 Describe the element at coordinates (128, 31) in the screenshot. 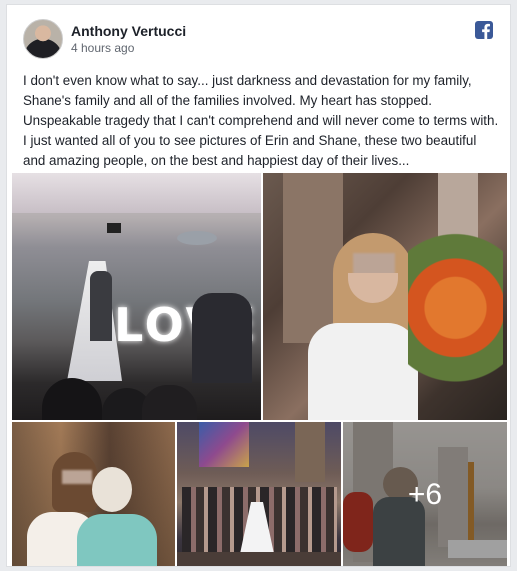

I see `author-name: Anthony Vertucci` at that location.